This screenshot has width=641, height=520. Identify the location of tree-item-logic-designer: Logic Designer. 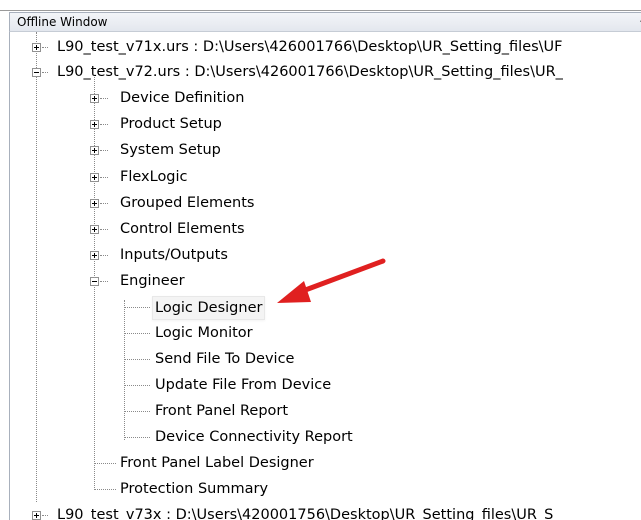
(325, 308).